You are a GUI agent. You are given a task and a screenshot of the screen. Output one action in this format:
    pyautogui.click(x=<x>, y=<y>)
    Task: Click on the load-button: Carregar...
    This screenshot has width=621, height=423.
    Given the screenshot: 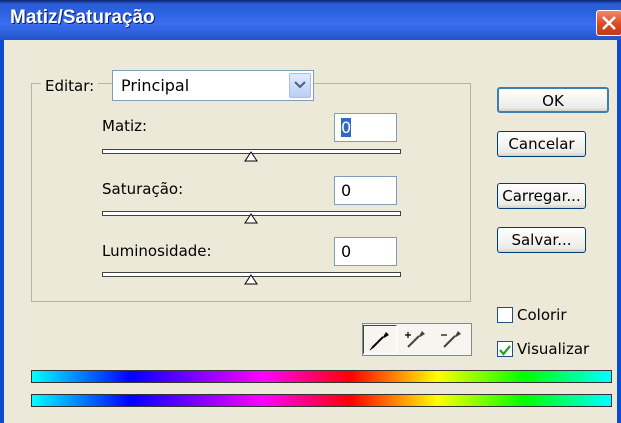 What is the action you would take?
    pyautogui.click(x=541, y=196)
    